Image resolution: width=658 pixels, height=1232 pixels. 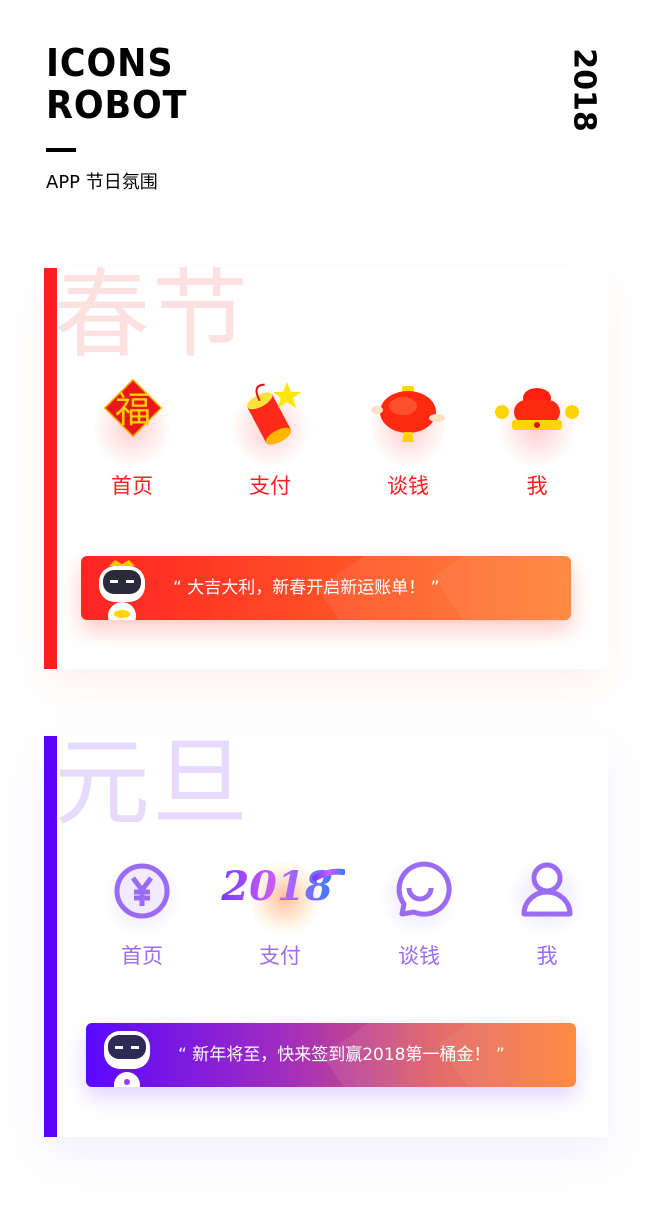 What do you see at coordinates (332, 443) in the screenshot?
I see `tab-bar: 福 首页 支付 谈钱 我` at bounding box center [332, 443].